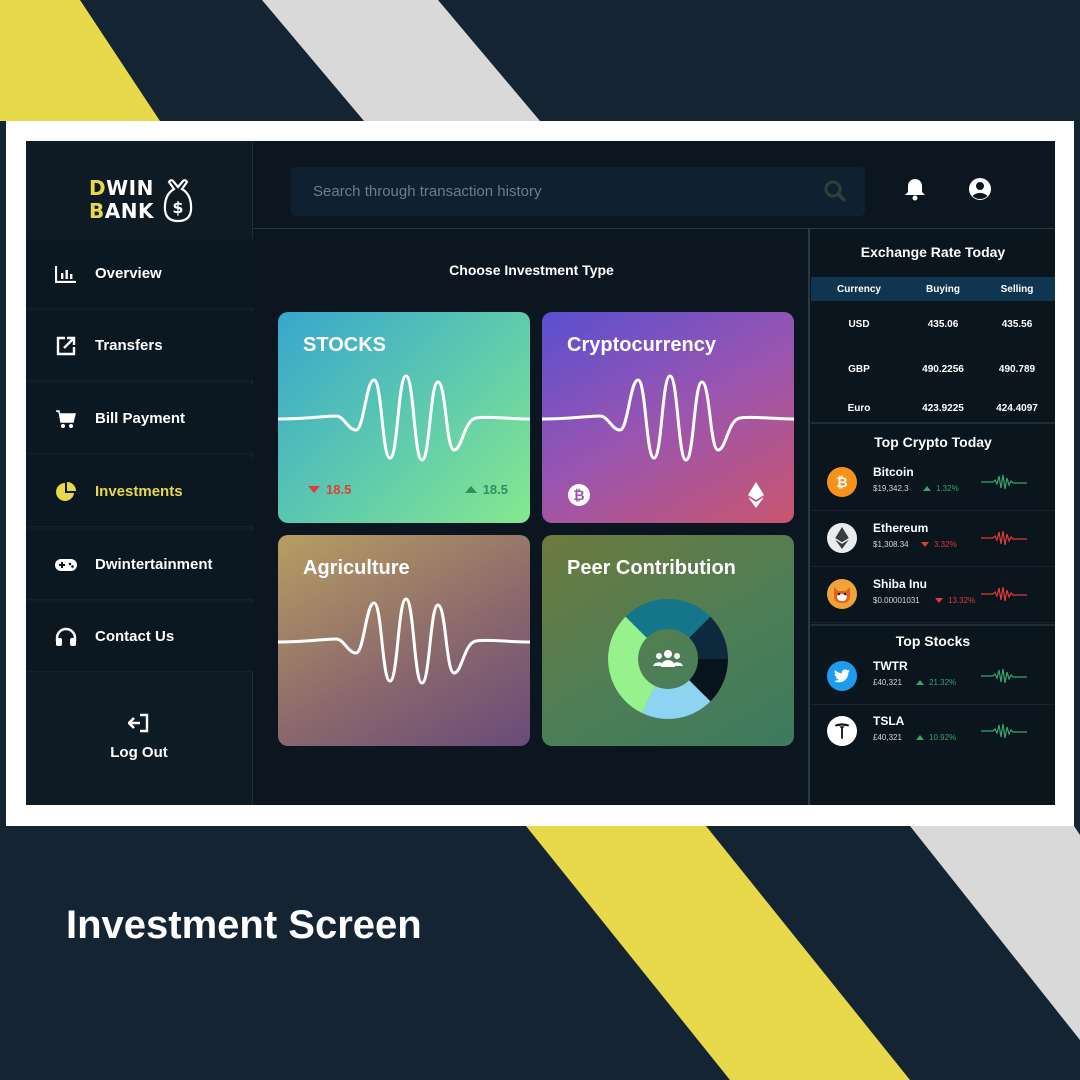  What do you see at coordinates (139, 274) in the screenshot?
I see `sidebar-item-overview: Overview` at bounding box center [139, 274].